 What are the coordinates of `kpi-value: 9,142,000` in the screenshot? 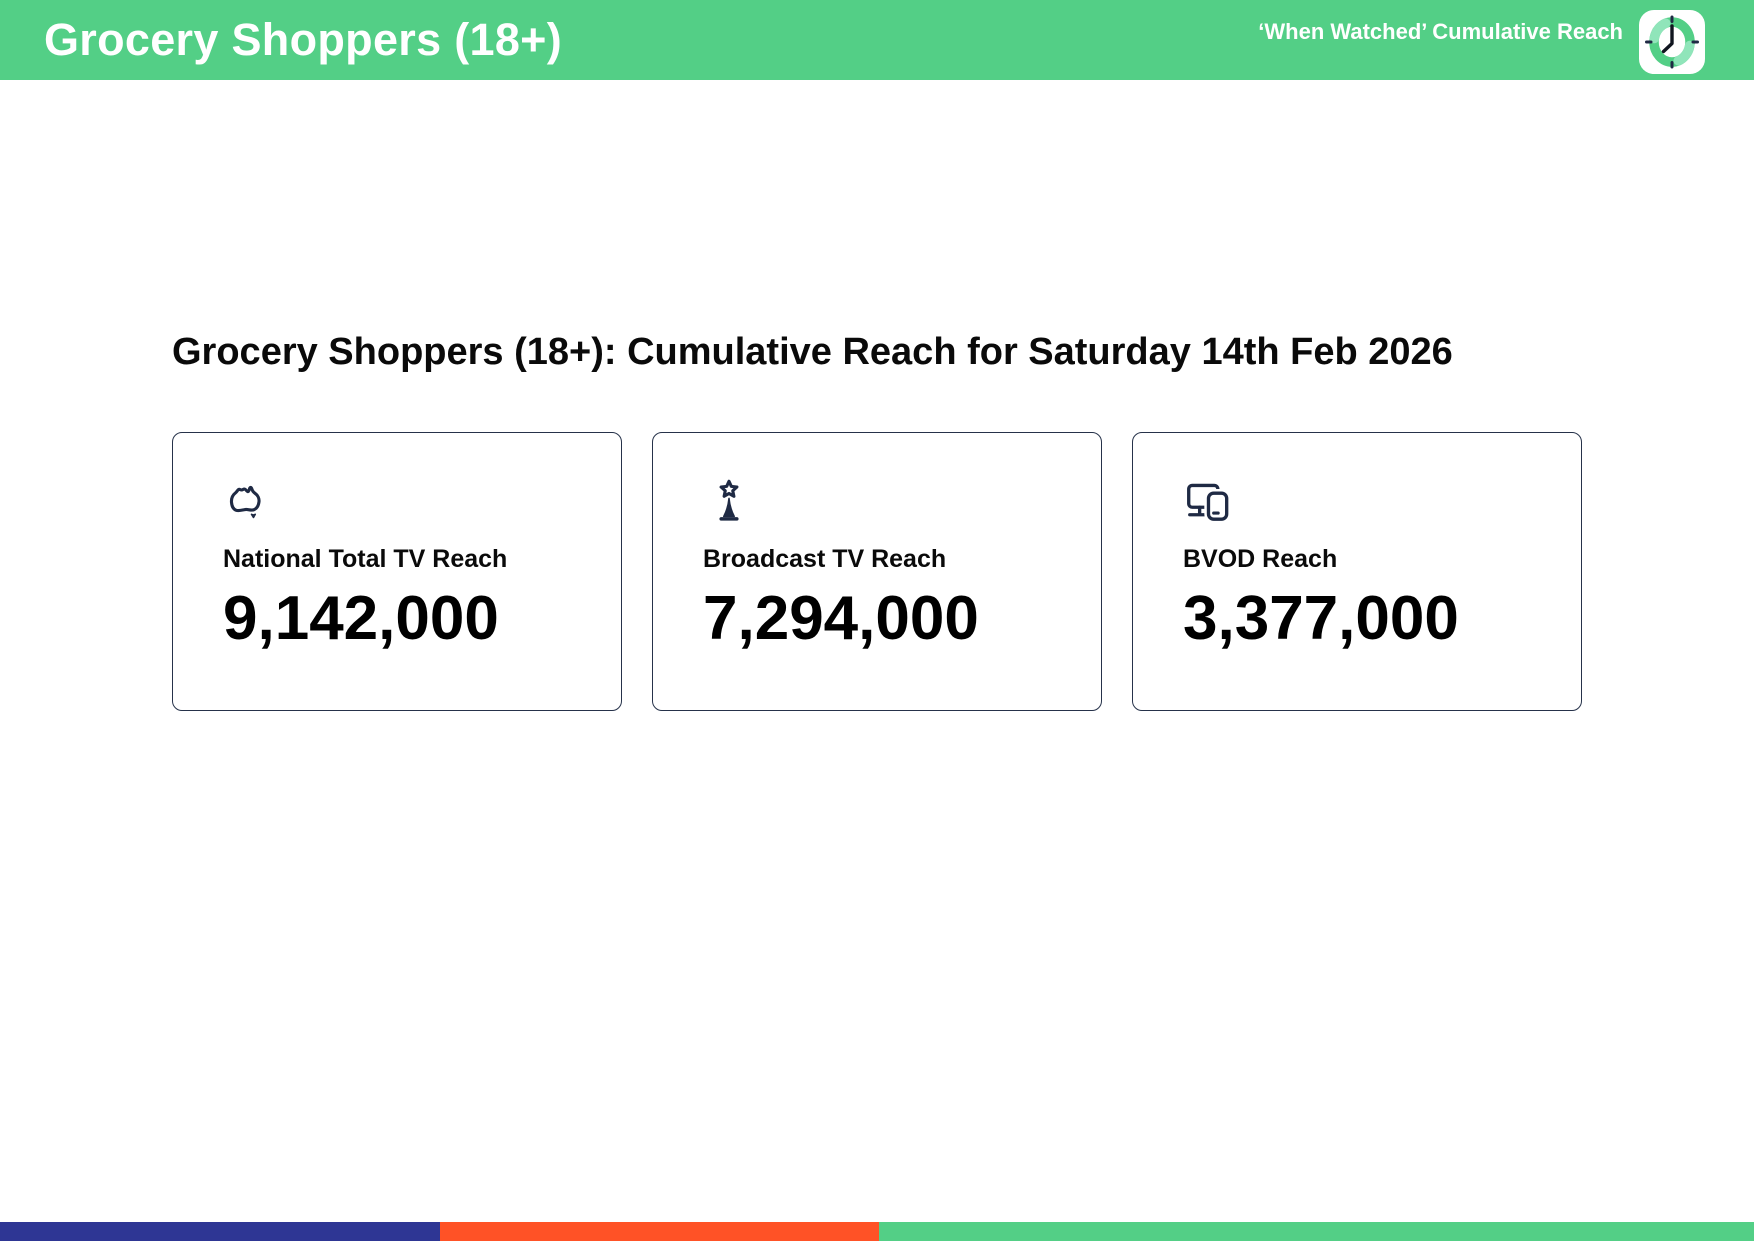 It's located at (361, 619).